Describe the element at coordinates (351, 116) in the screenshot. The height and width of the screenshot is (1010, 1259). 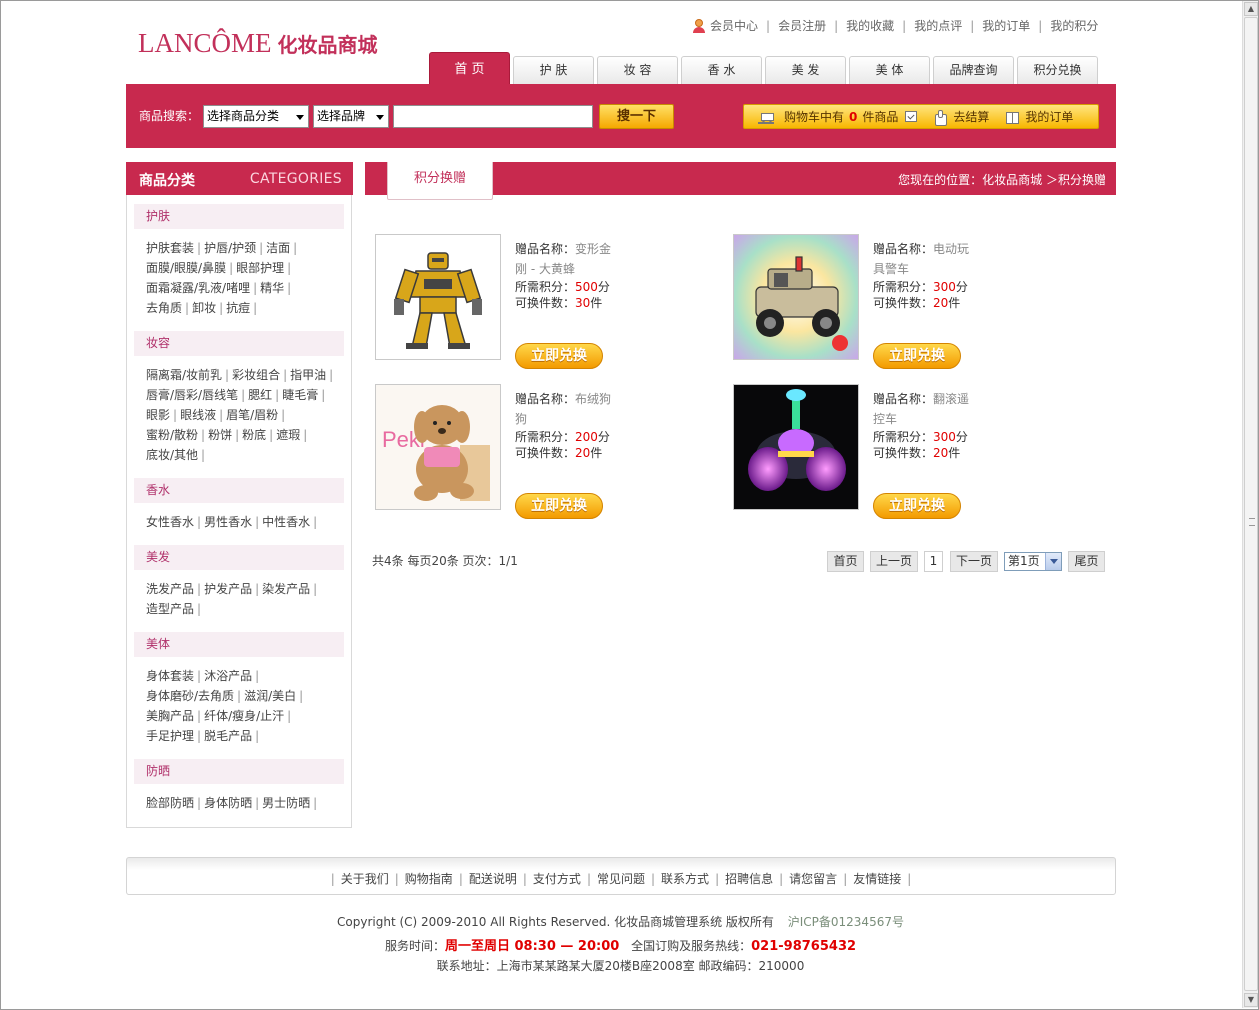
I see `brand-select: 选择品牌` at that location.